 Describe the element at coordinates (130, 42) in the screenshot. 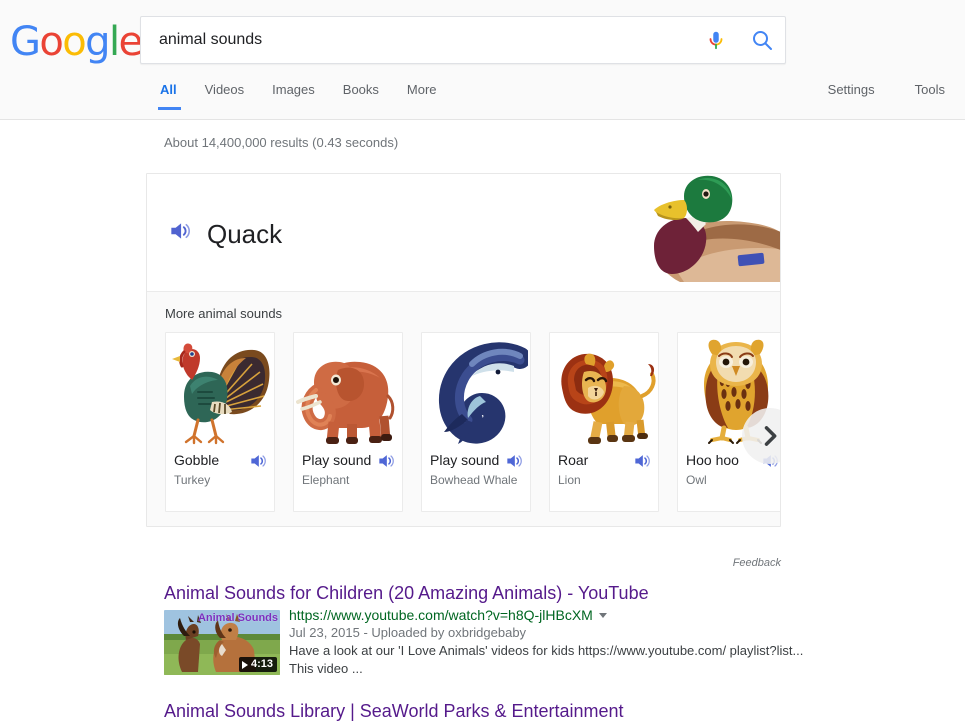

I see `logo-letter-e: e` at that location.